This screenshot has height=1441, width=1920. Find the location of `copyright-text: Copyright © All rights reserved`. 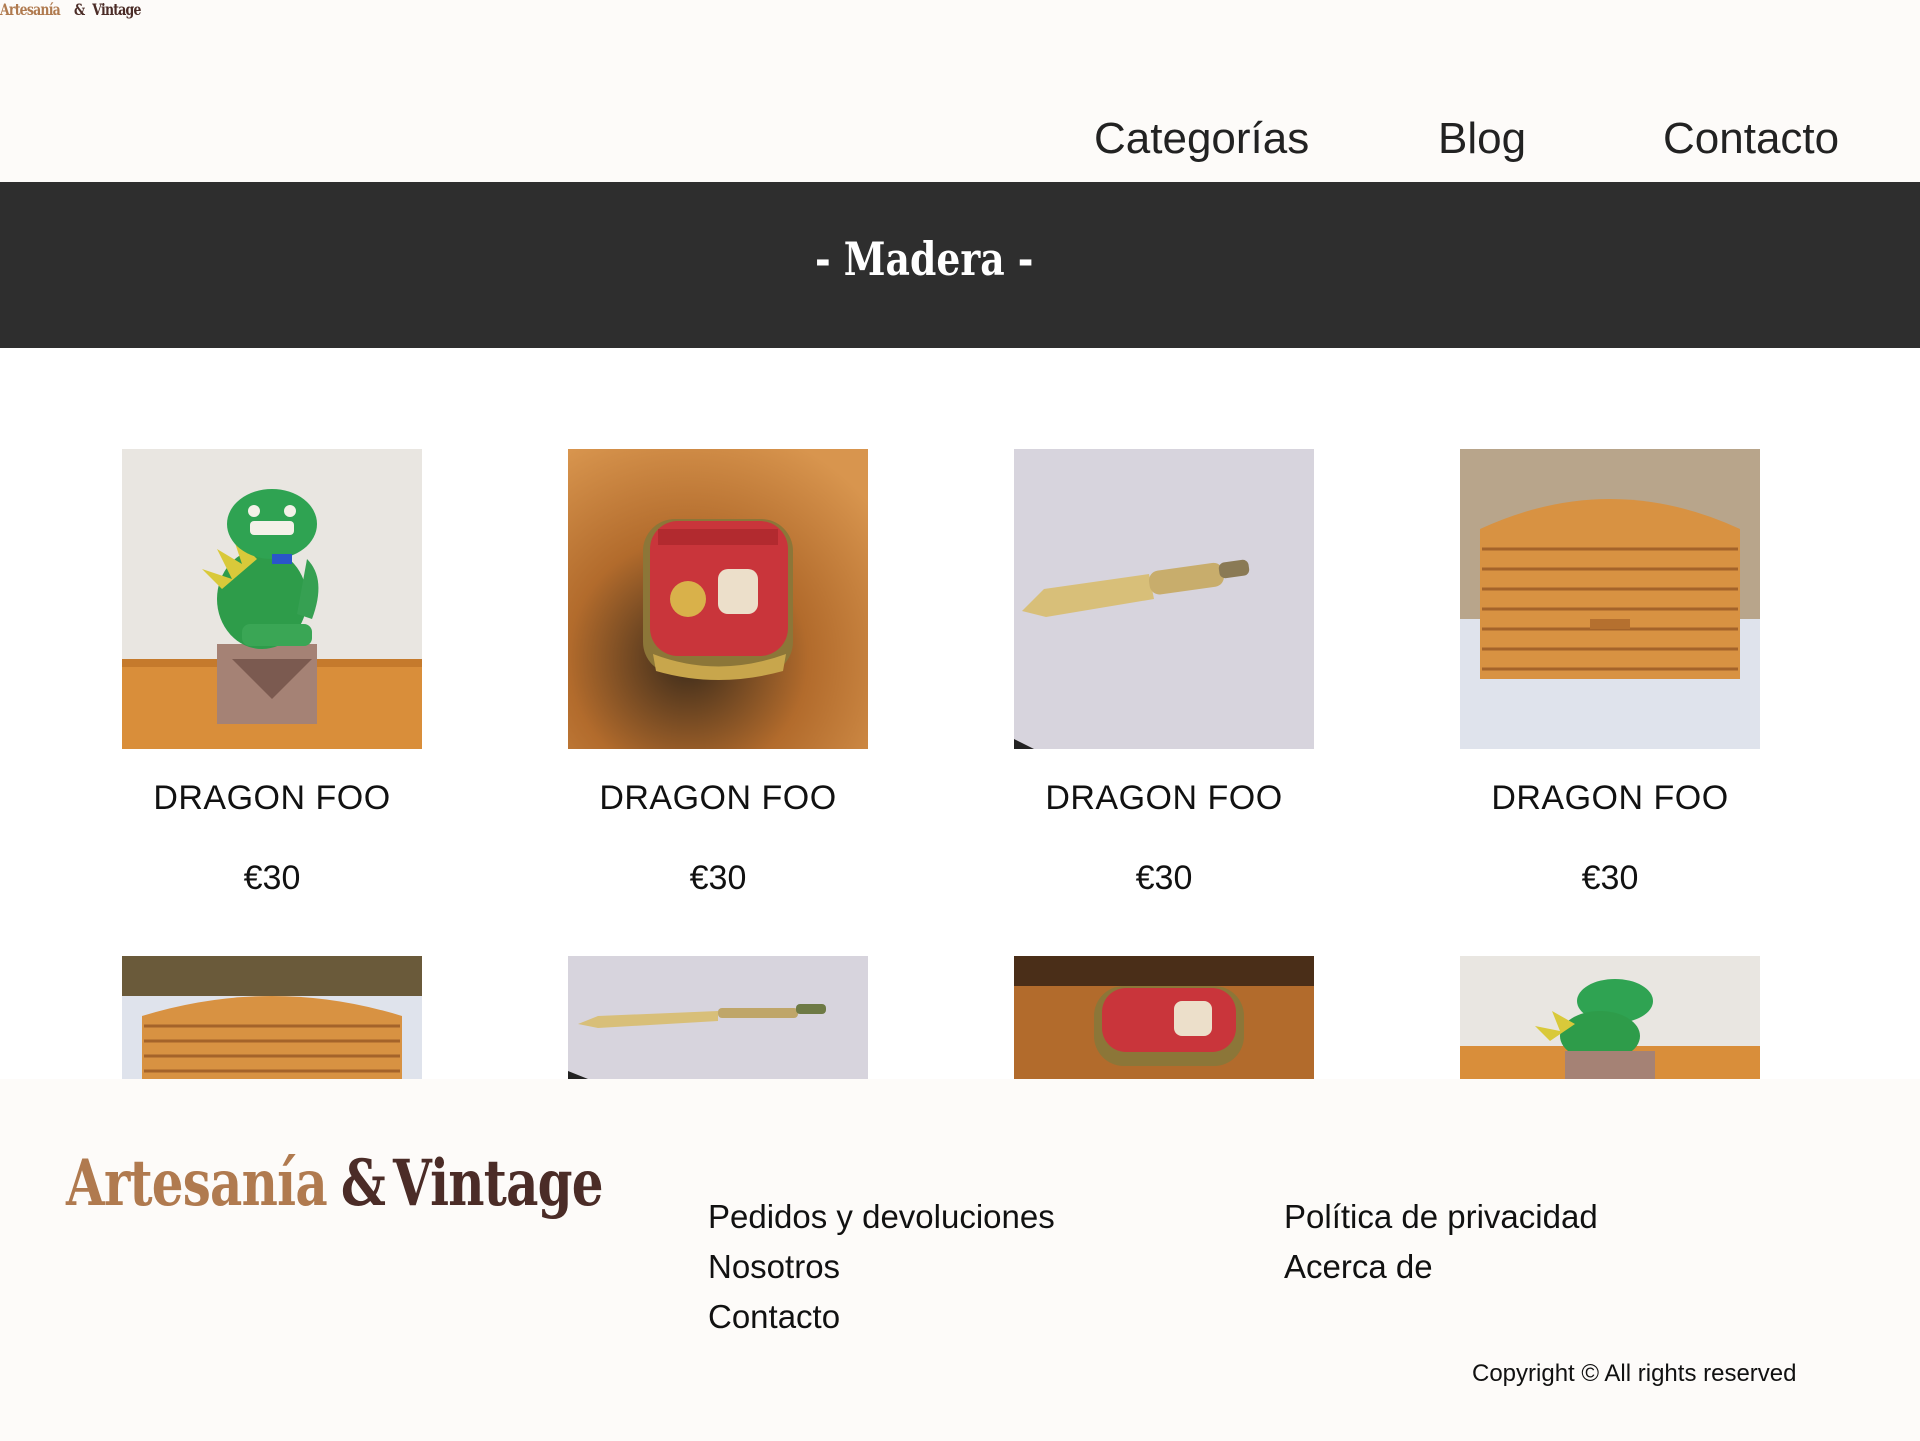

copyright-text: Copyright © All rights reserved is located at coordinates (1634, 1373).